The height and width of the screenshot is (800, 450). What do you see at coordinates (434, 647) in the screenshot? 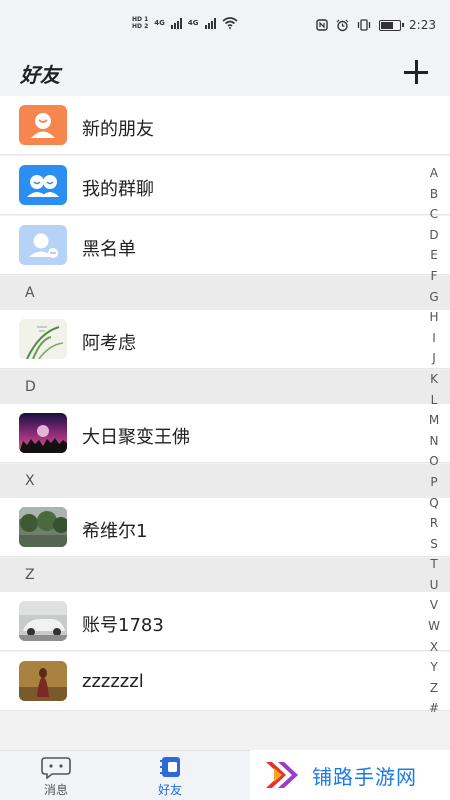
I see `index-letter: X` at bounding box center [434, 647].